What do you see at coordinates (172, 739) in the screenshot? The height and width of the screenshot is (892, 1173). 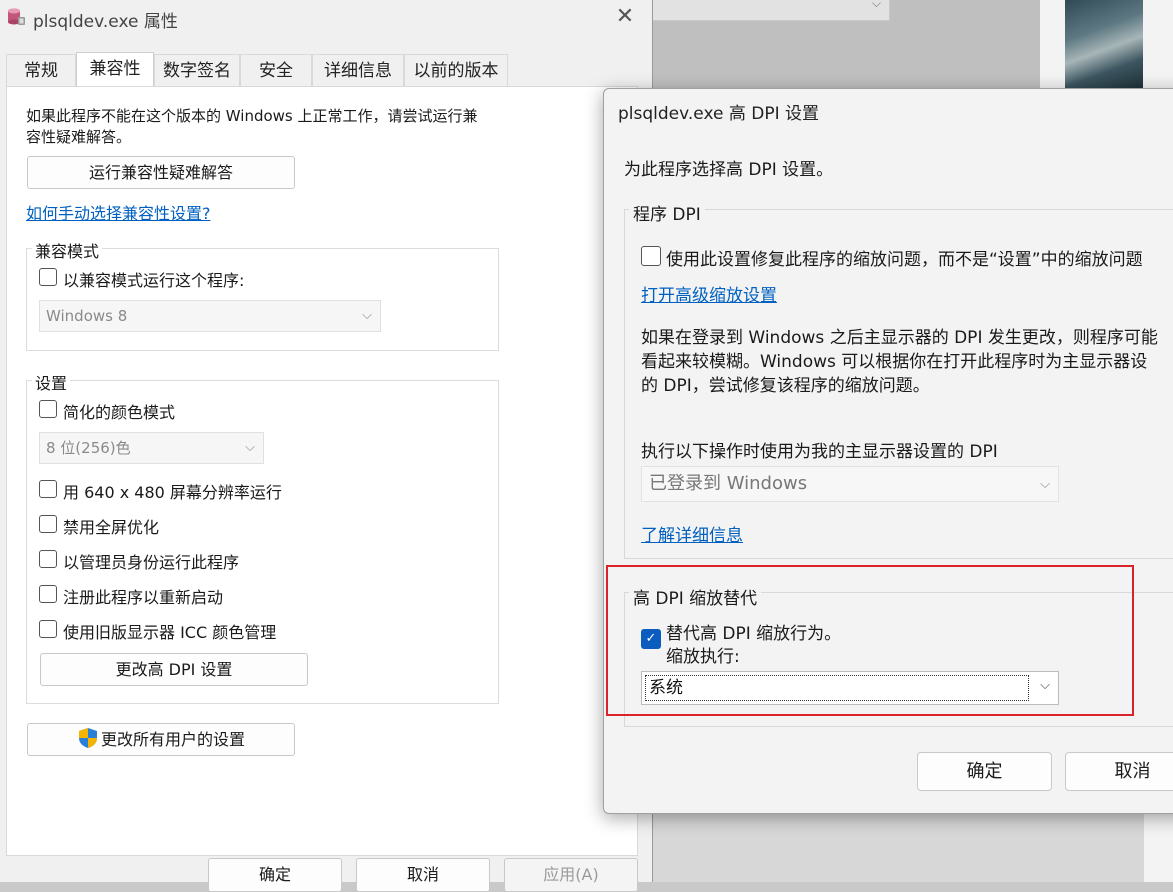 I see `change-all-users-label: 更改所有用户的设置` at bounding box center [172, 739].